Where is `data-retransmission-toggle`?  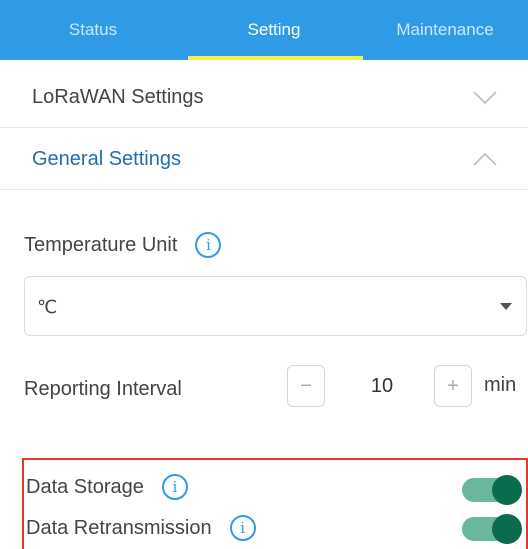 data-retransmission-toggle is located at coordinates (492, 529).